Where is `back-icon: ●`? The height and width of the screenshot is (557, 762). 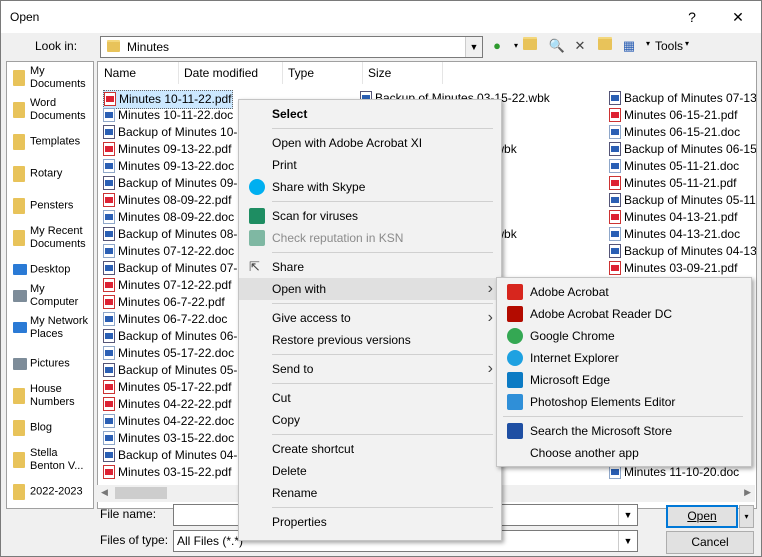
back-icon: ● is located at coordinates (497, 46).